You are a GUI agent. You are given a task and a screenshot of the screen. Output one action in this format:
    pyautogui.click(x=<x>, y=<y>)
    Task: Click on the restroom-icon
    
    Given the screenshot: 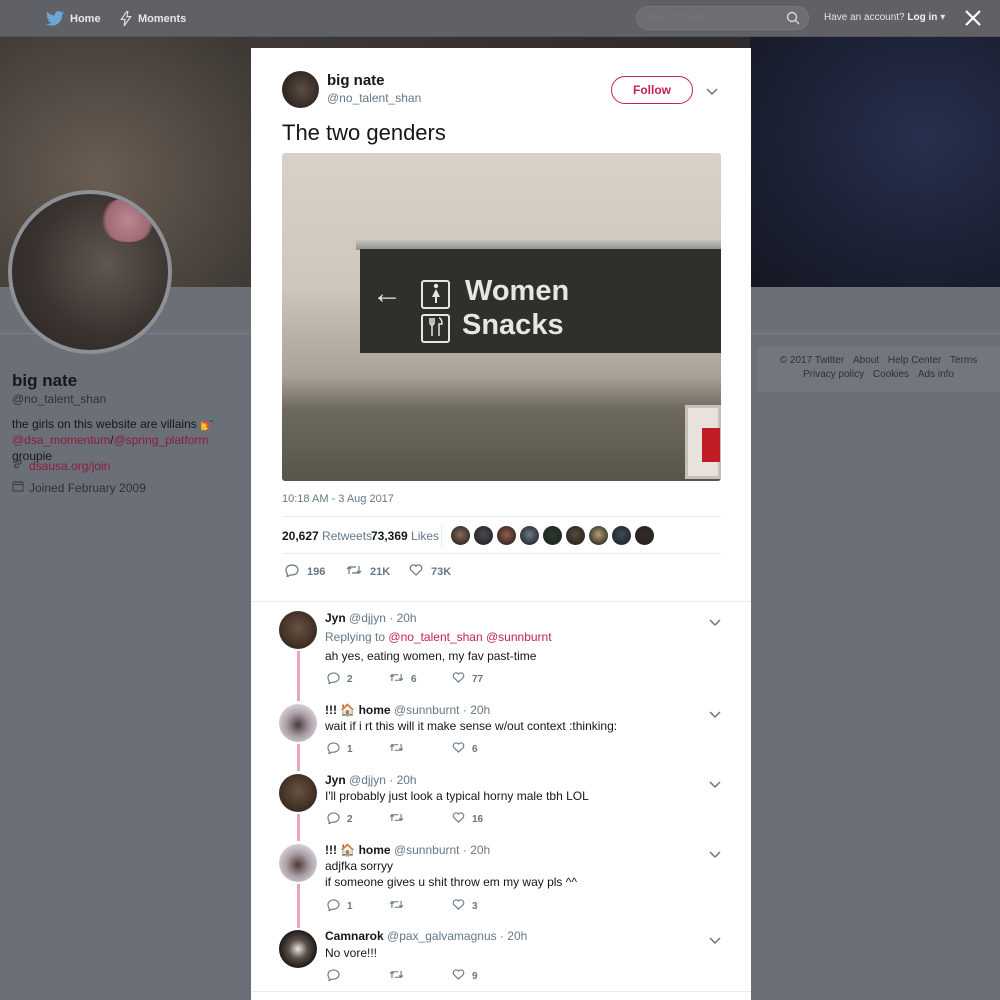 What is the action you would take?
    pyautogui.click(x=435, y=294)
    